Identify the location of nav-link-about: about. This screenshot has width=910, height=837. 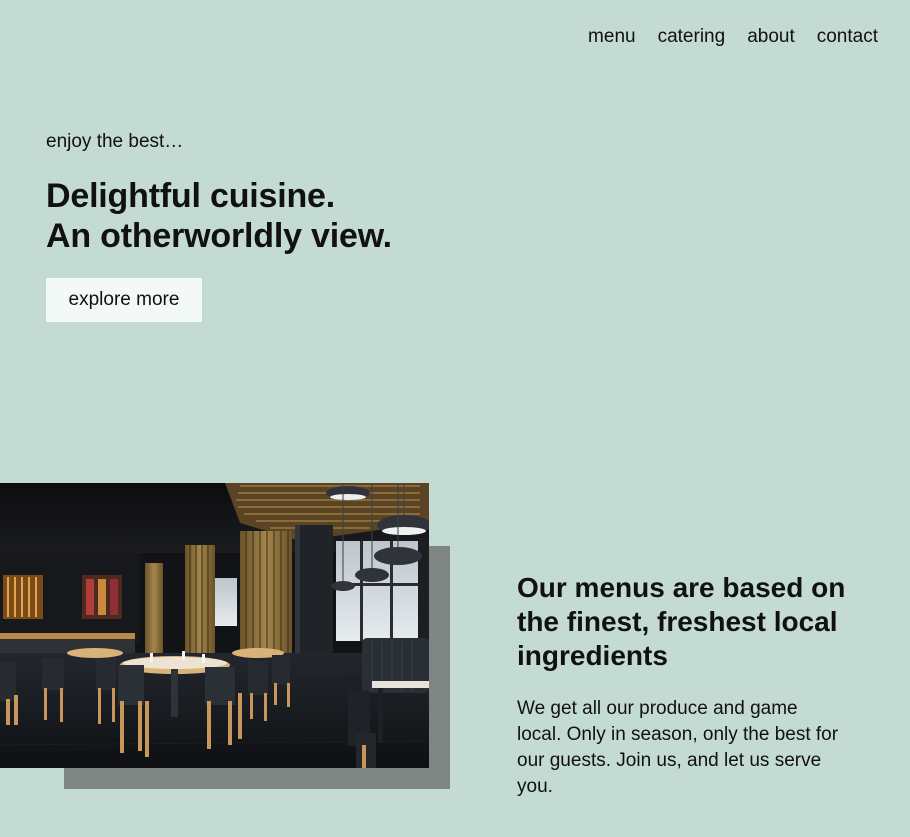
(771, 37).